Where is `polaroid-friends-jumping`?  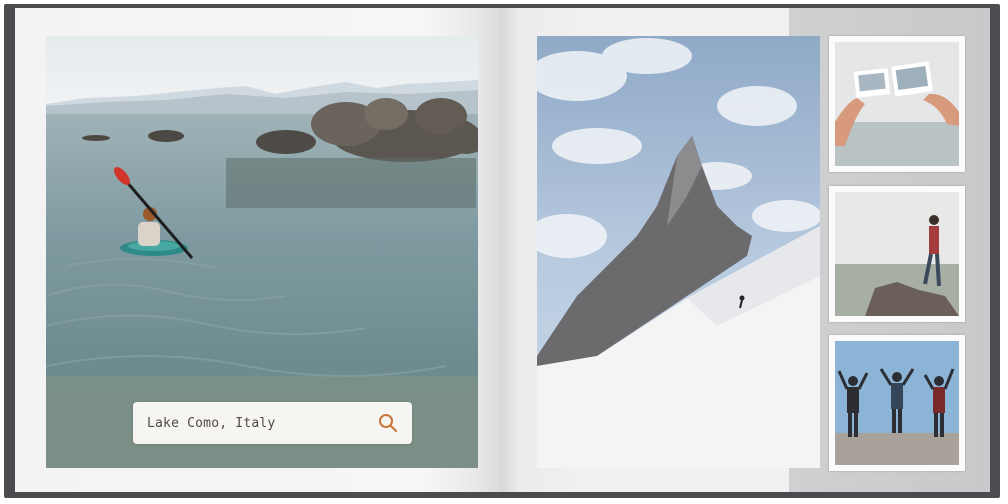
polaroid-friends-jumping is located at coordinates (897, 403).